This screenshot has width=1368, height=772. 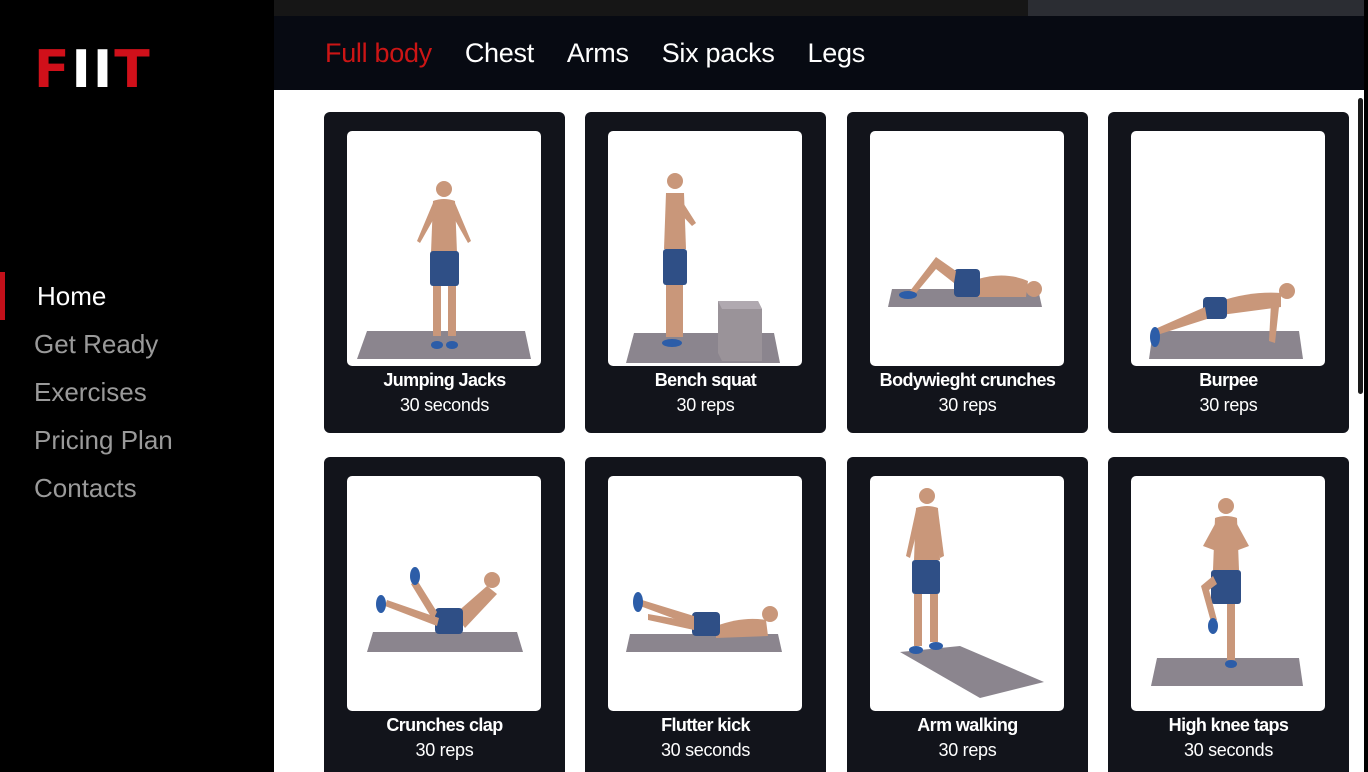 I want to click on tab-chest: Chest, so click(x=499, y=53).